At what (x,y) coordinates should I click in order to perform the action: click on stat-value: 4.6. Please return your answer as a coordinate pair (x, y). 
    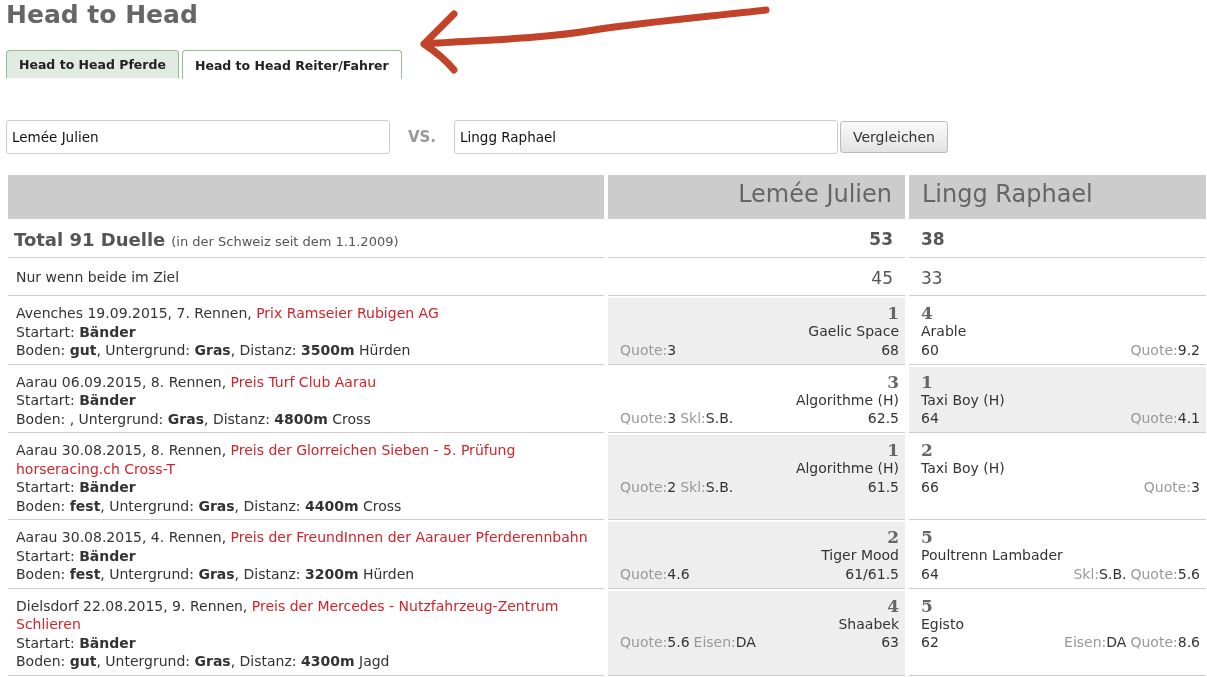
    Looking at the image, I should click on (678, 573).